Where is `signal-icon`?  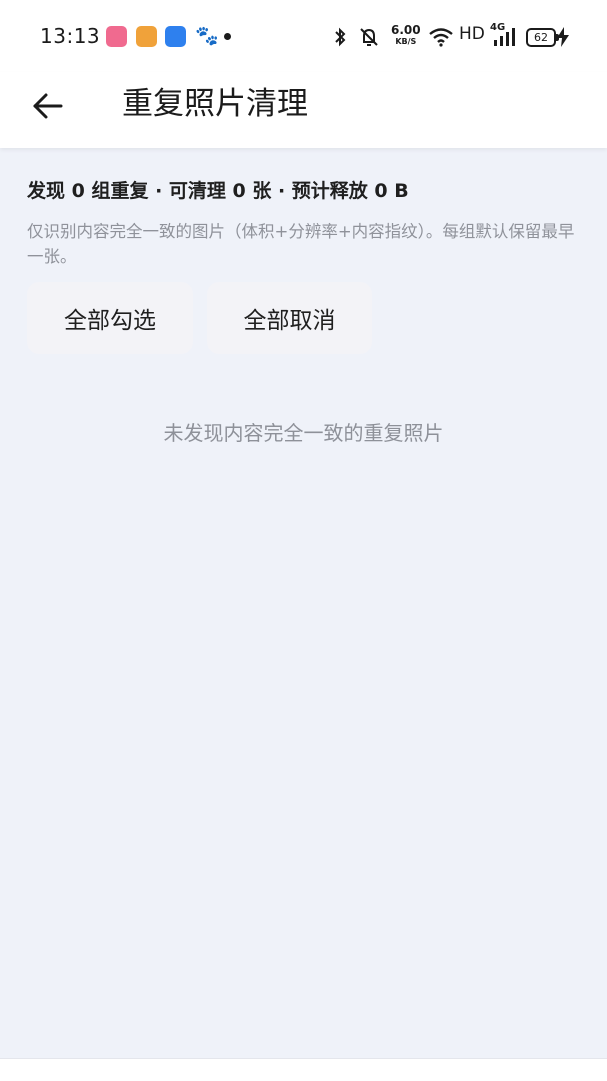
signal-icon is located at coordinates (504, 37).